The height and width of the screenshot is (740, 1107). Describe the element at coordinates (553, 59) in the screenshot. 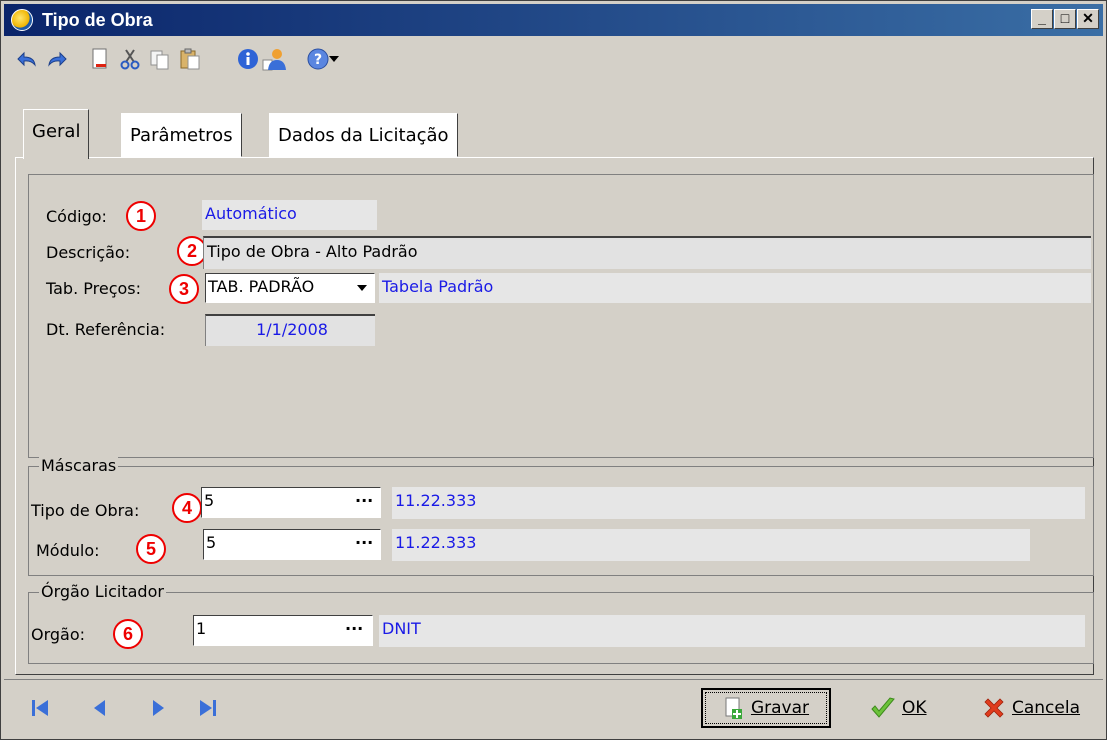

I see `toolbar: ?` at that location.